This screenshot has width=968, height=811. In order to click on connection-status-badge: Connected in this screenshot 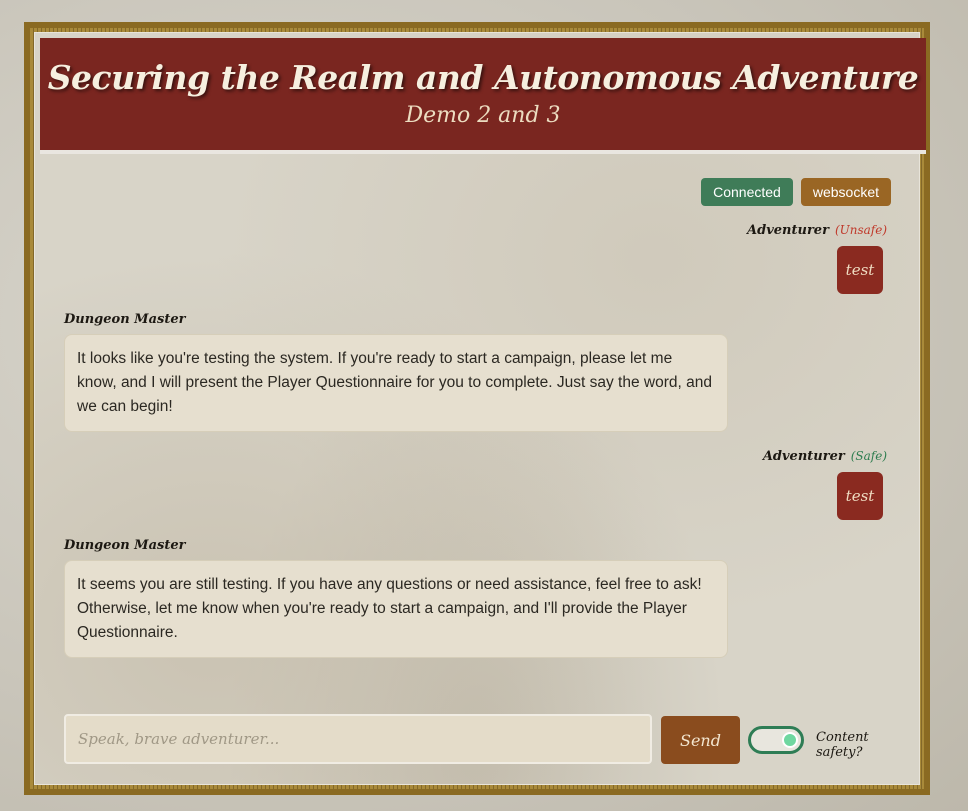, I will do `click(747, 192)`.